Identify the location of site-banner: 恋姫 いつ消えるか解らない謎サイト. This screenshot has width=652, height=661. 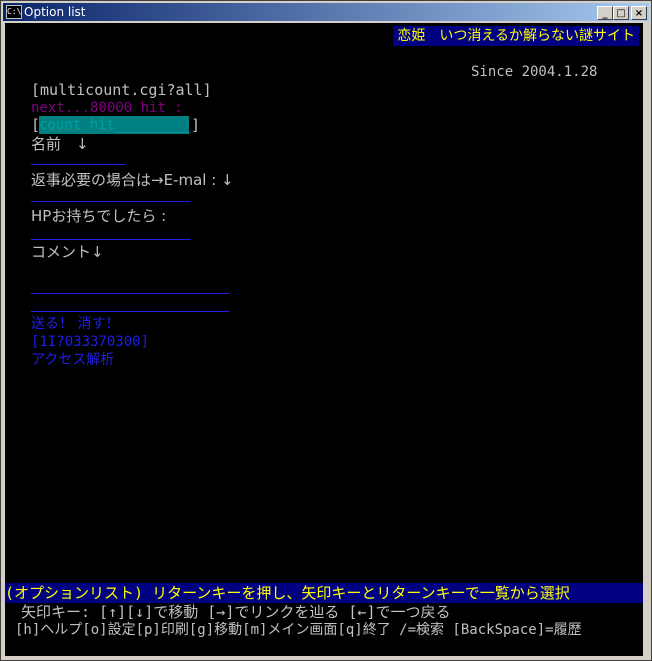
(516, 36).